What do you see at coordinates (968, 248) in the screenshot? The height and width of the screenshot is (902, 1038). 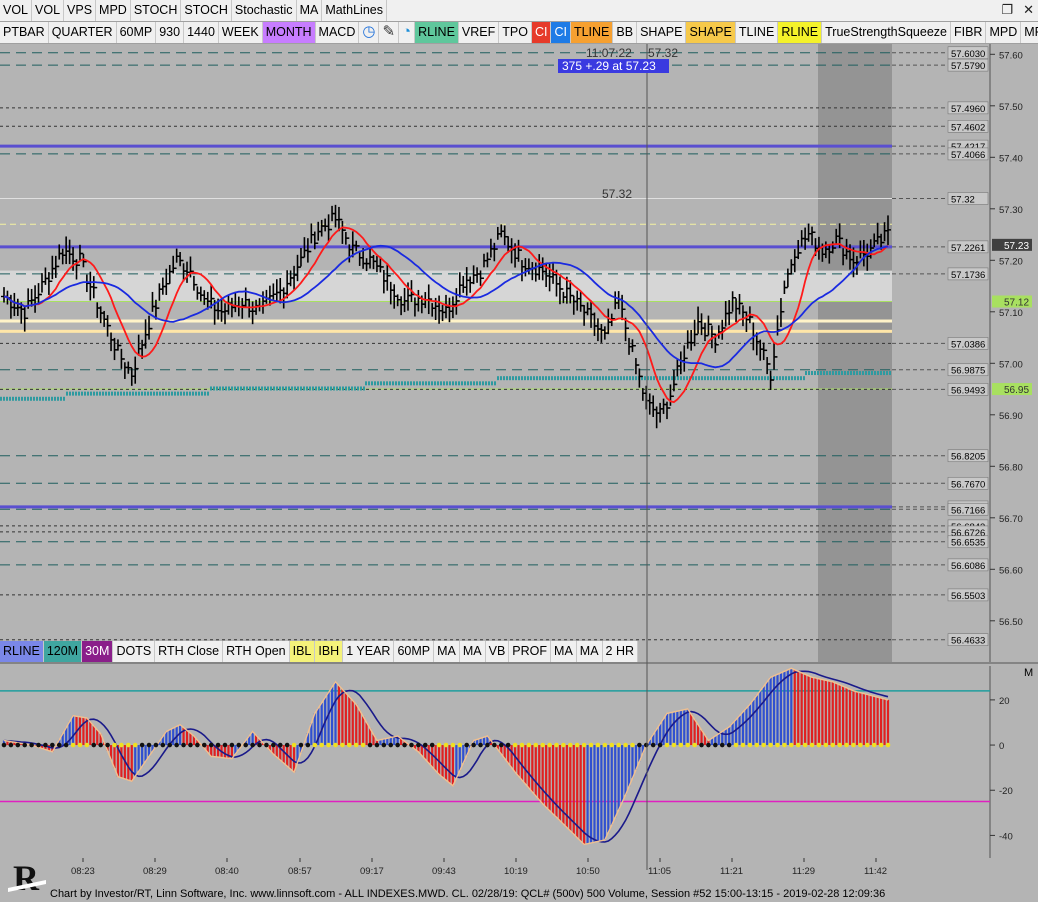 I see `level-label: 57.2261` at bounding box center [968, 248].